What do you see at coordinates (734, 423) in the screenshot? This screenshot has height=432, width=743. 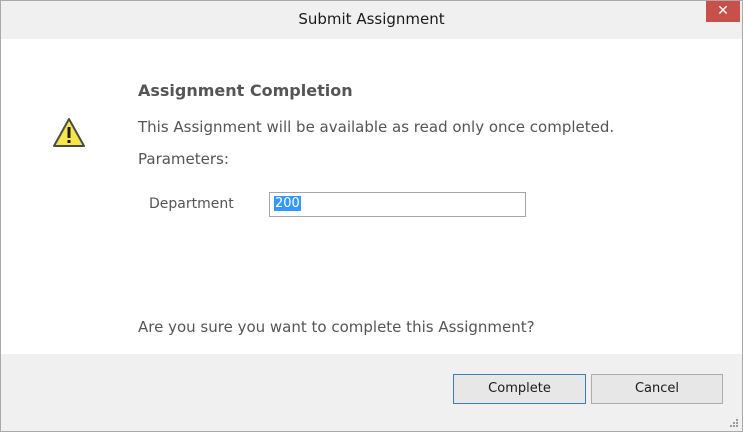 I see `resize-grip-icon` at bounding box center [734, 423].